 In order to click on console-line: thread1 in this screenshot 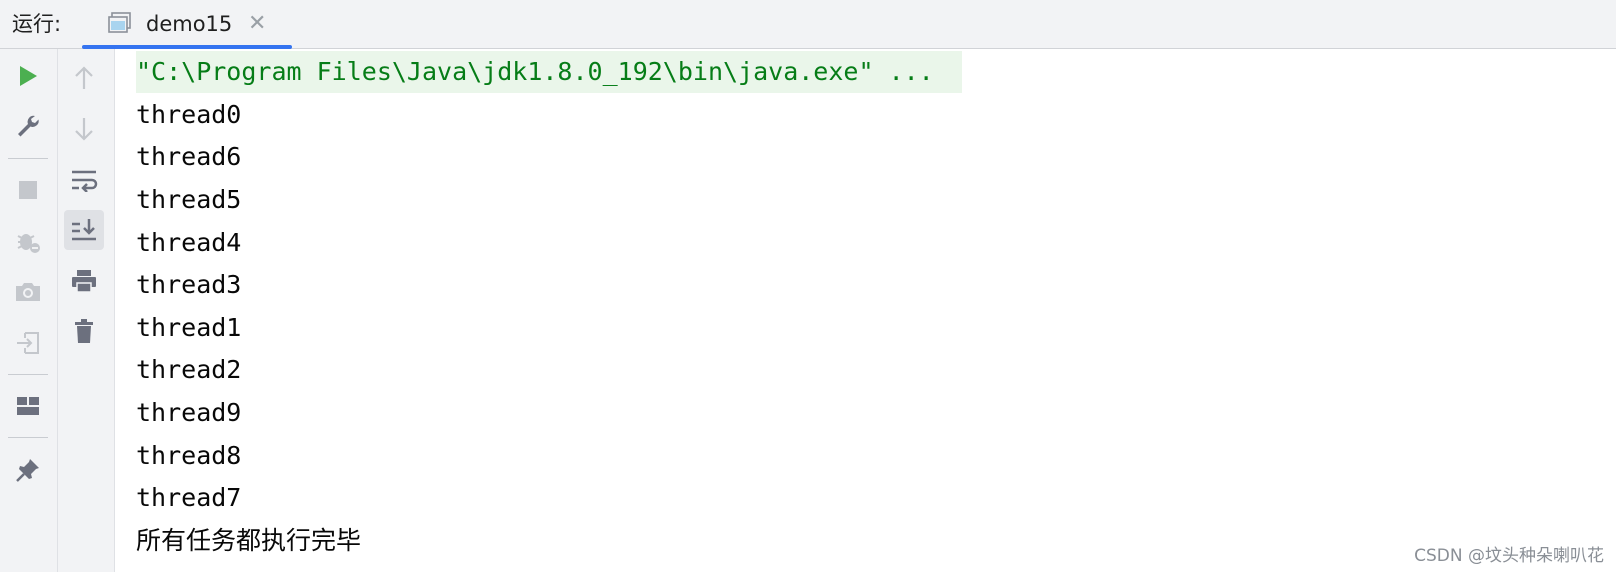, I will do `click(189, 327)`.